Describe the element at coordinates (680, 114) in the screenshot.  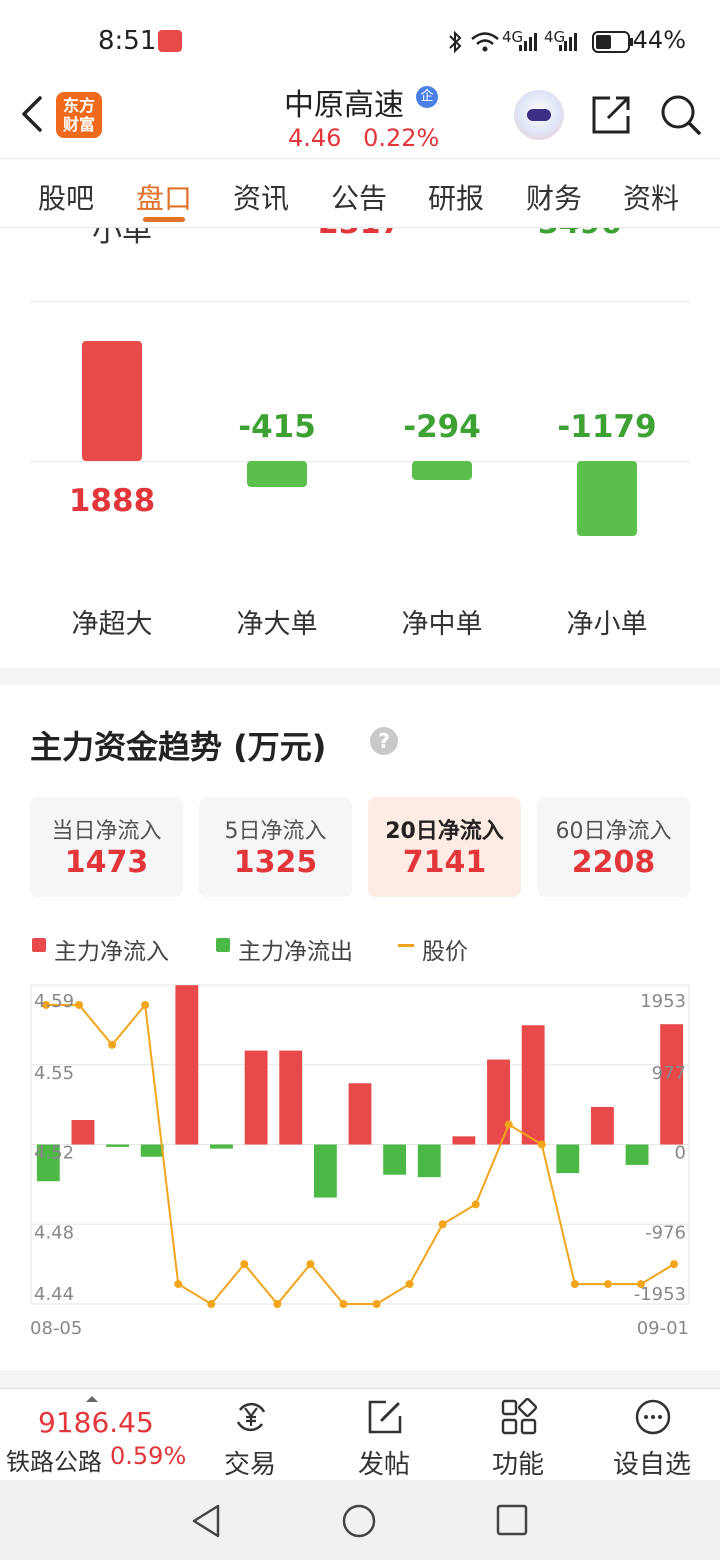
I see `search-icon` at that location.